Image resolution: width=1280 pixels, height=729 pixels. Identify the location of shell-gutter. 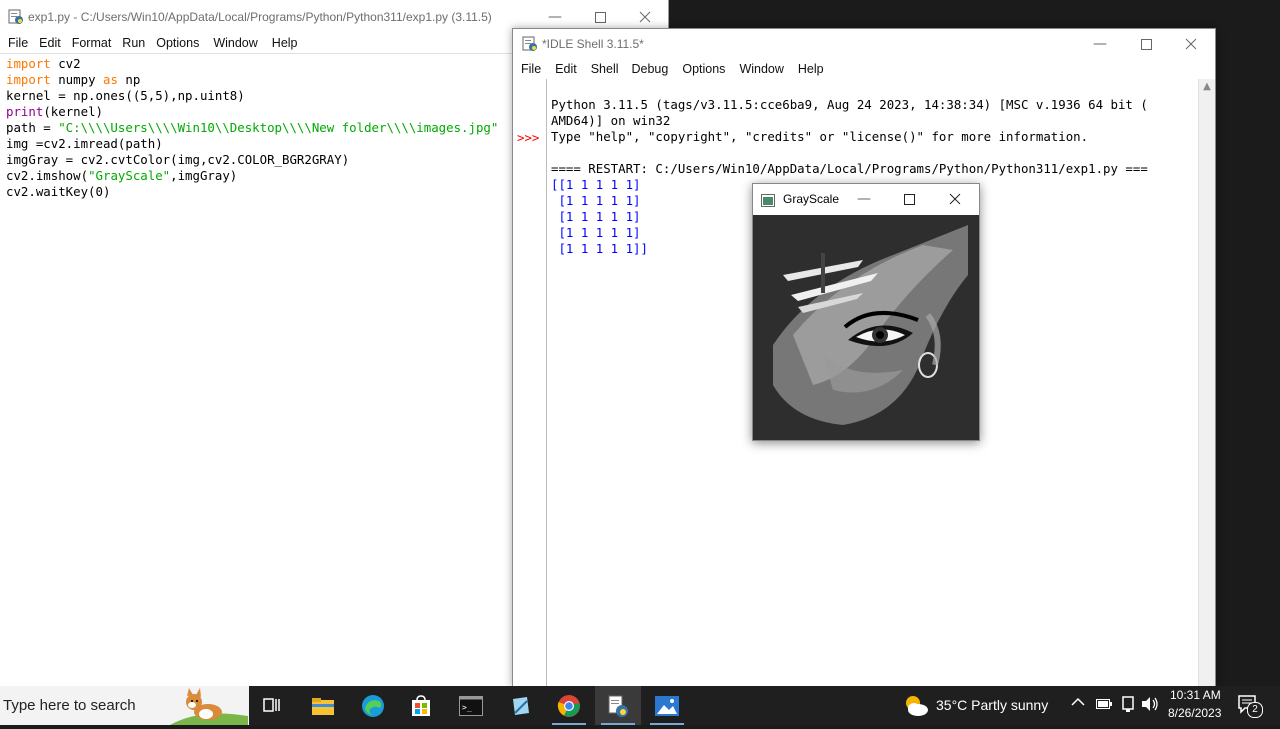
(530, 383).